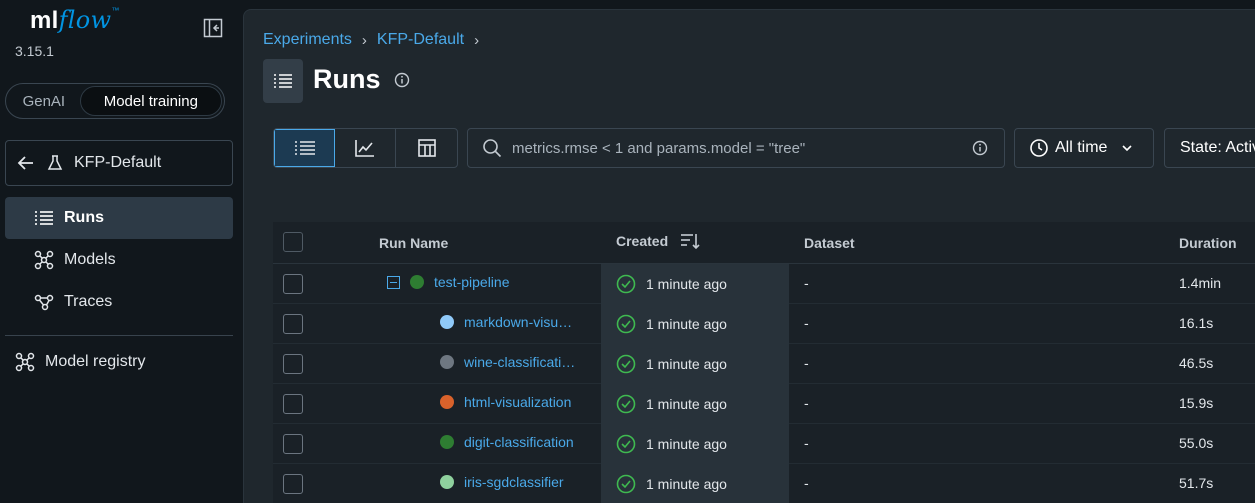  I want to click on mode-toggle: GenAI Model training, so click(115, 101).